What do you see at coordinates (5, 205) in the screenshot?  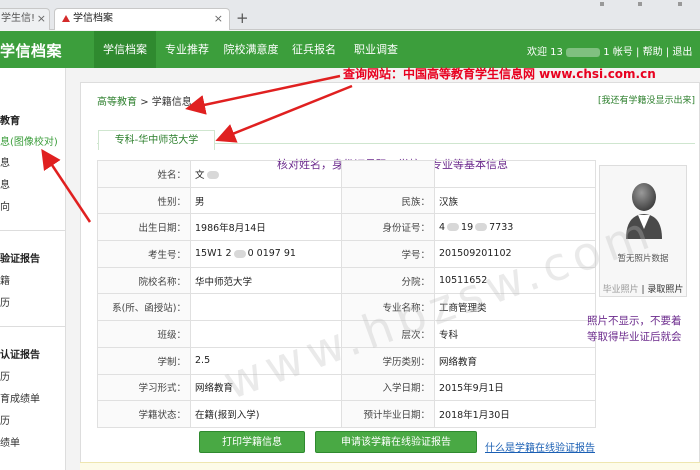 I see `sidebar-item: 向` at bounding box center [5, 205].